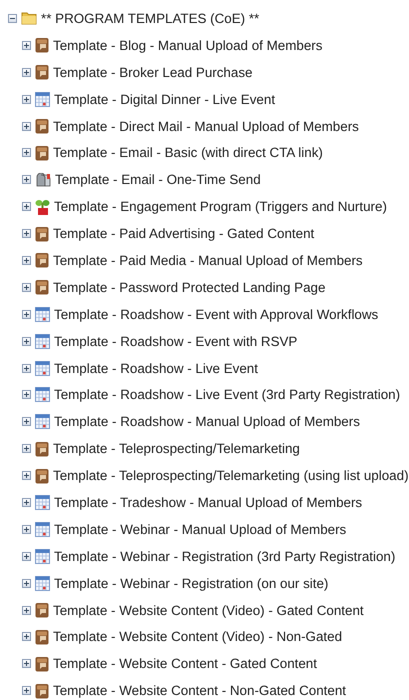 This screenshot has height=700, width=409. Describe the element at coordinates (156, 368) in the screenshot. I see `tree-item: Template - Roadshow - Live Event` at that location.